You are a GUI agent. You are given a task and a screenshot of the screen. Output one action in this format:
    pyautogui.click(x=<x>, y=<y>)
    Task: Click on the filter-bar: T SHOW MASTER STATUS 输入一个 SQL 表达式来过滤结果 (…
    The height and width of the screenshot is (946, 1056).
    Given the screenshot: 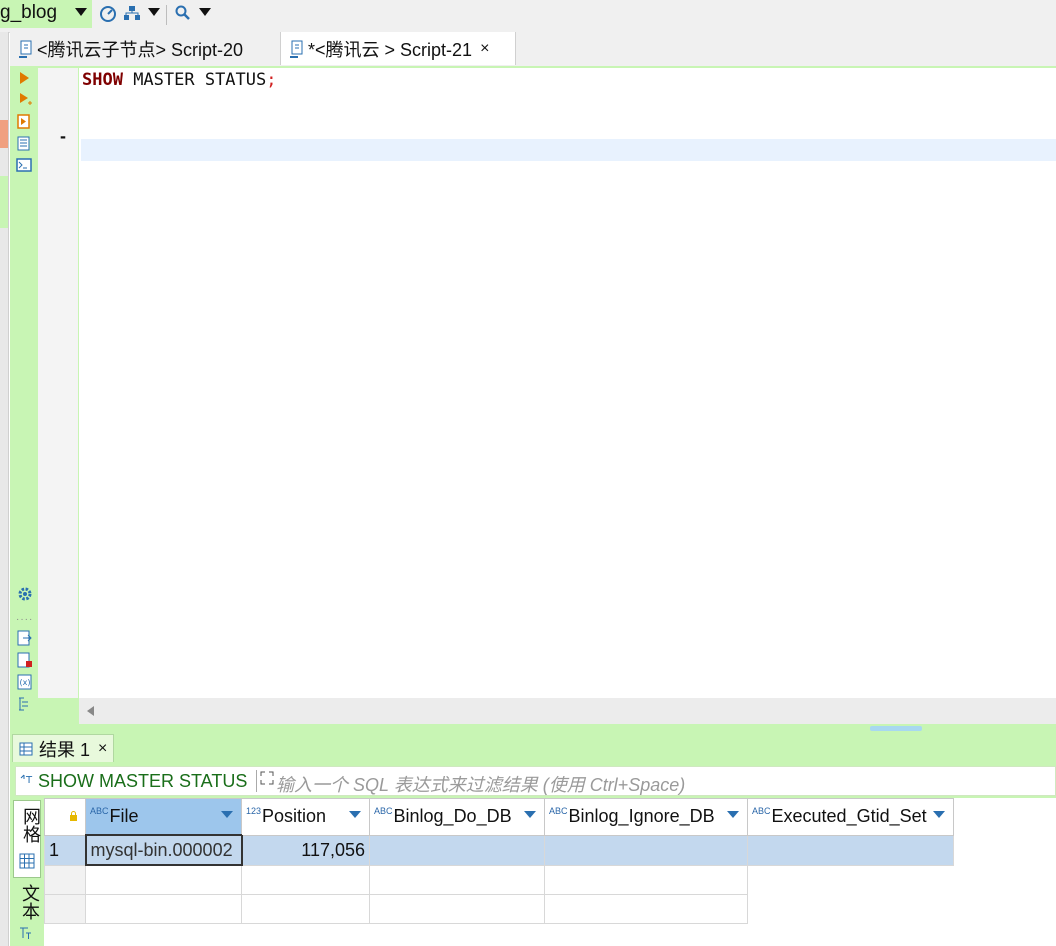 What is the action you would take?
    pyautogui.click(x=533, y=781)
    